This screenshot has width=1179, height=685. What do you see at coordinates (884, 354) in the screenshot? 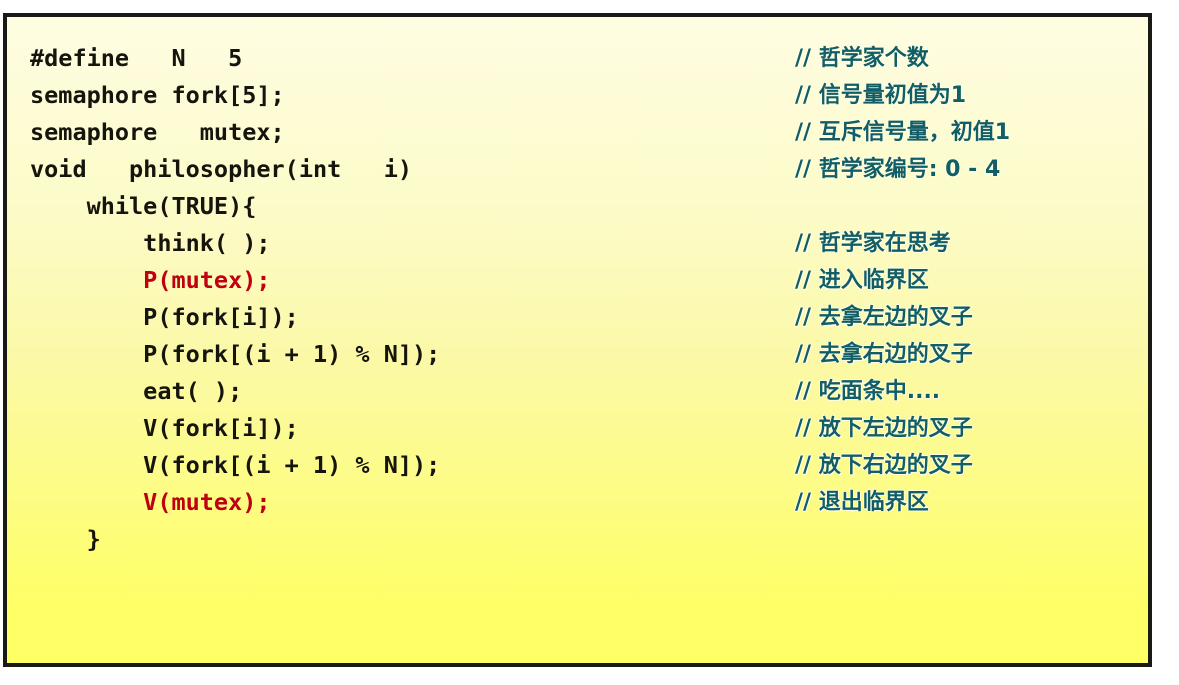
I see `code-comment: // 去拿右边的叉子` at bounding box center [884, 354].